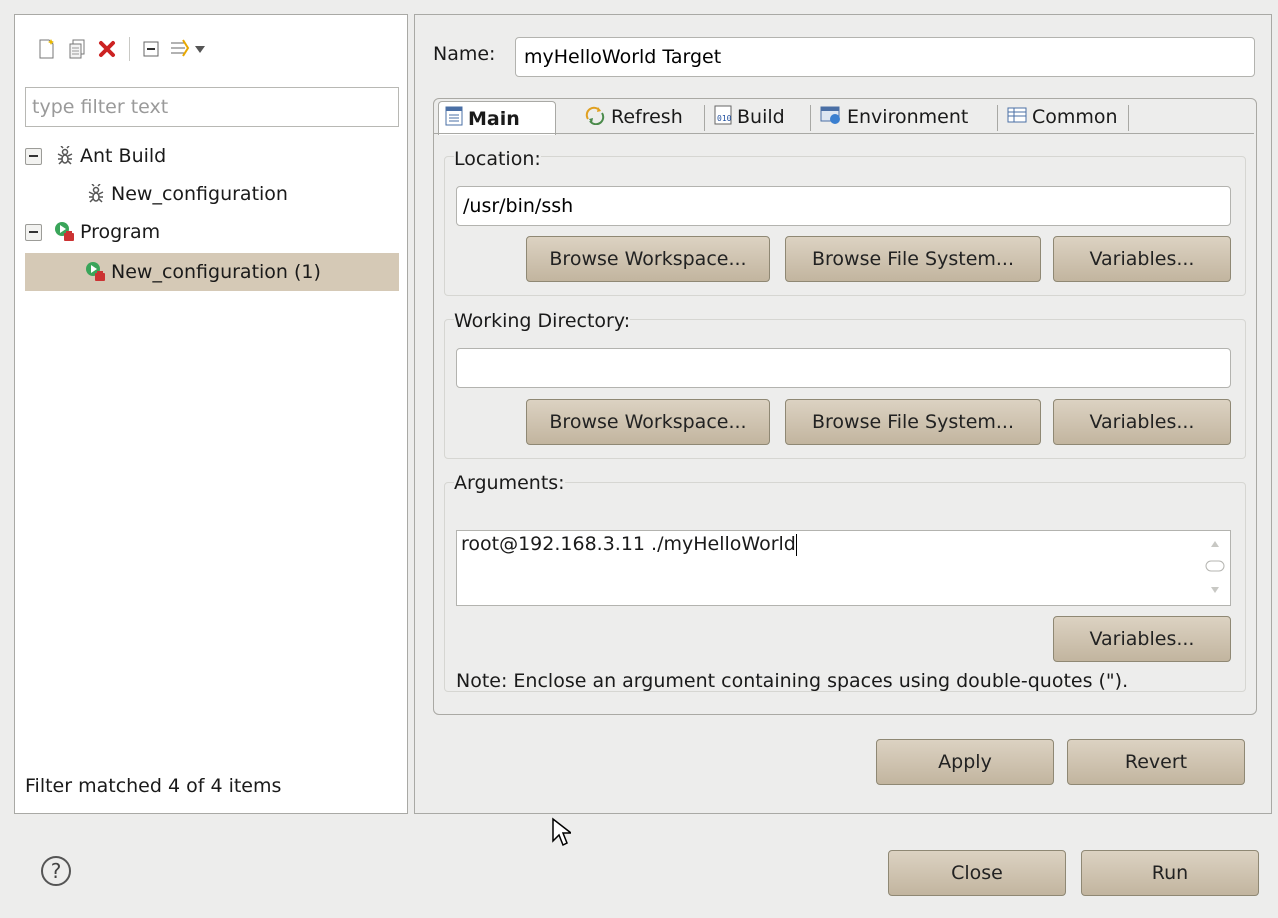 Image resolution: width=1278 pixels, height=918 pixels. I want to click on location-group-title: Location:, so click(497, 159).